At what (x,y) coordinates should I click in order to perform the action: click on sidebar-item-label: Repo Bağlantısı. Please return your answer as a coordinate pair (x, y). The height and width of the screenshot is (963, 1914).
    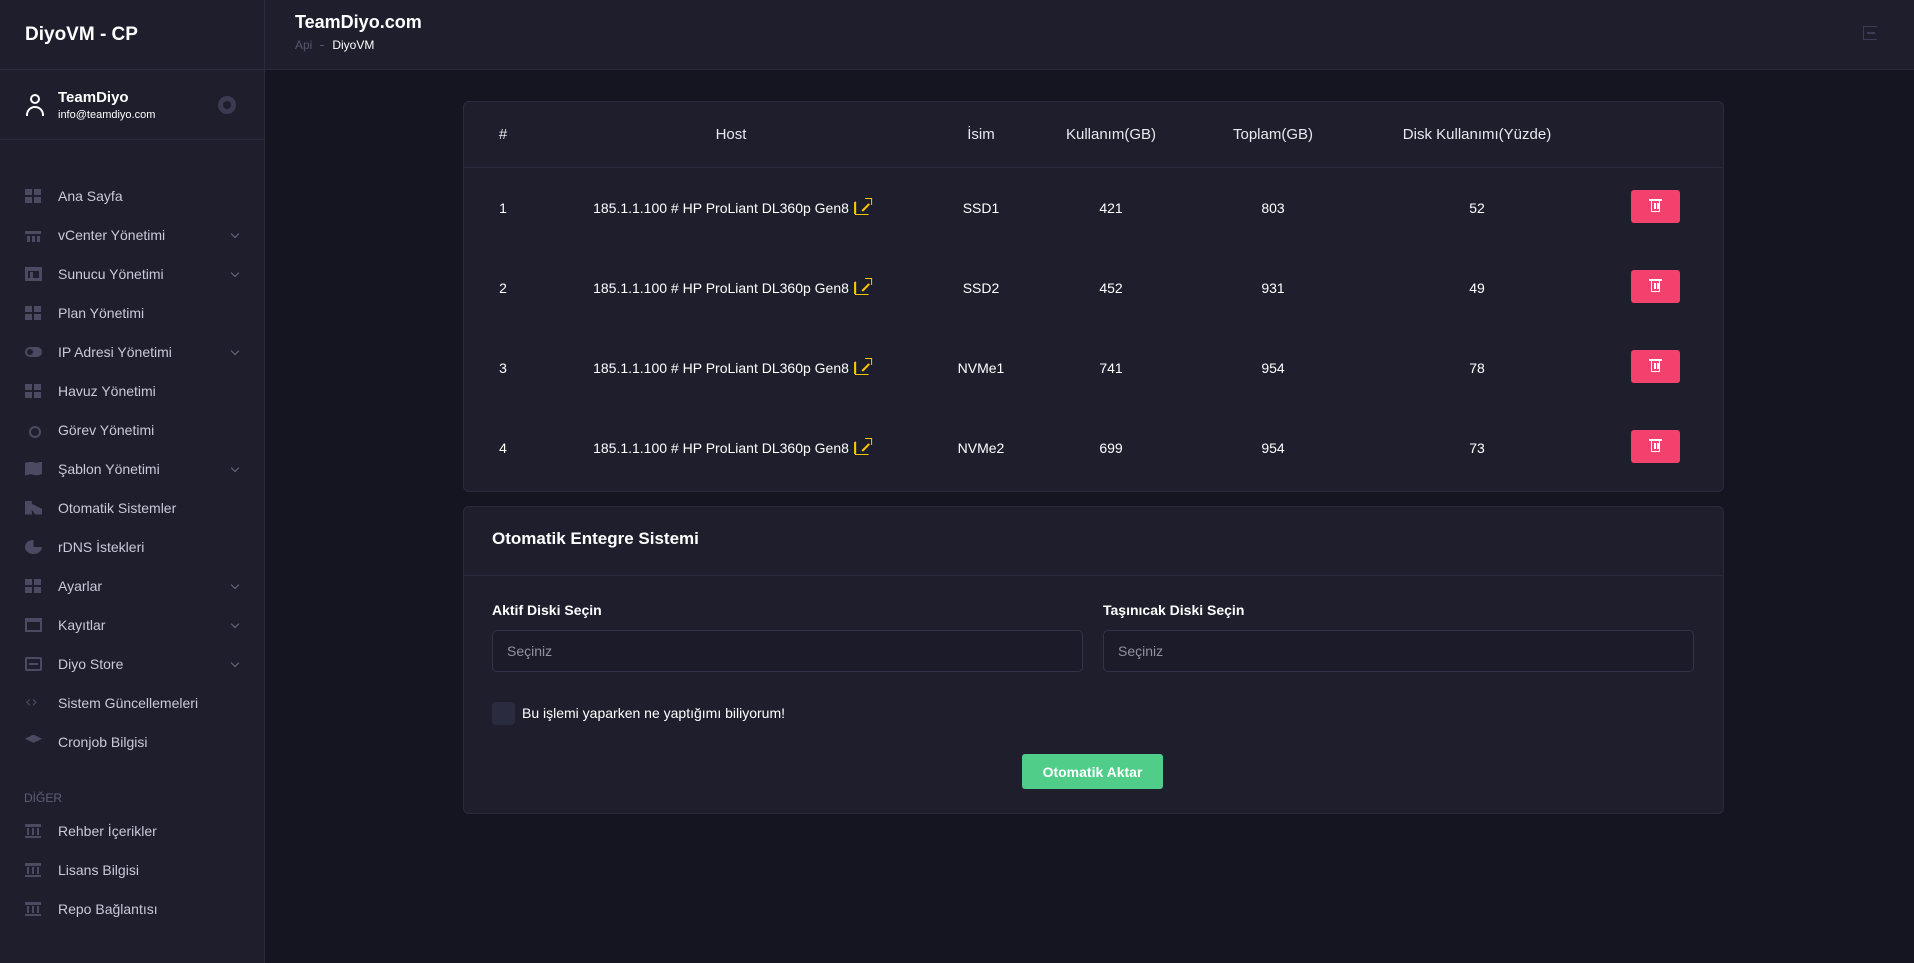
    Looking at the image, I should click on (108, 908).